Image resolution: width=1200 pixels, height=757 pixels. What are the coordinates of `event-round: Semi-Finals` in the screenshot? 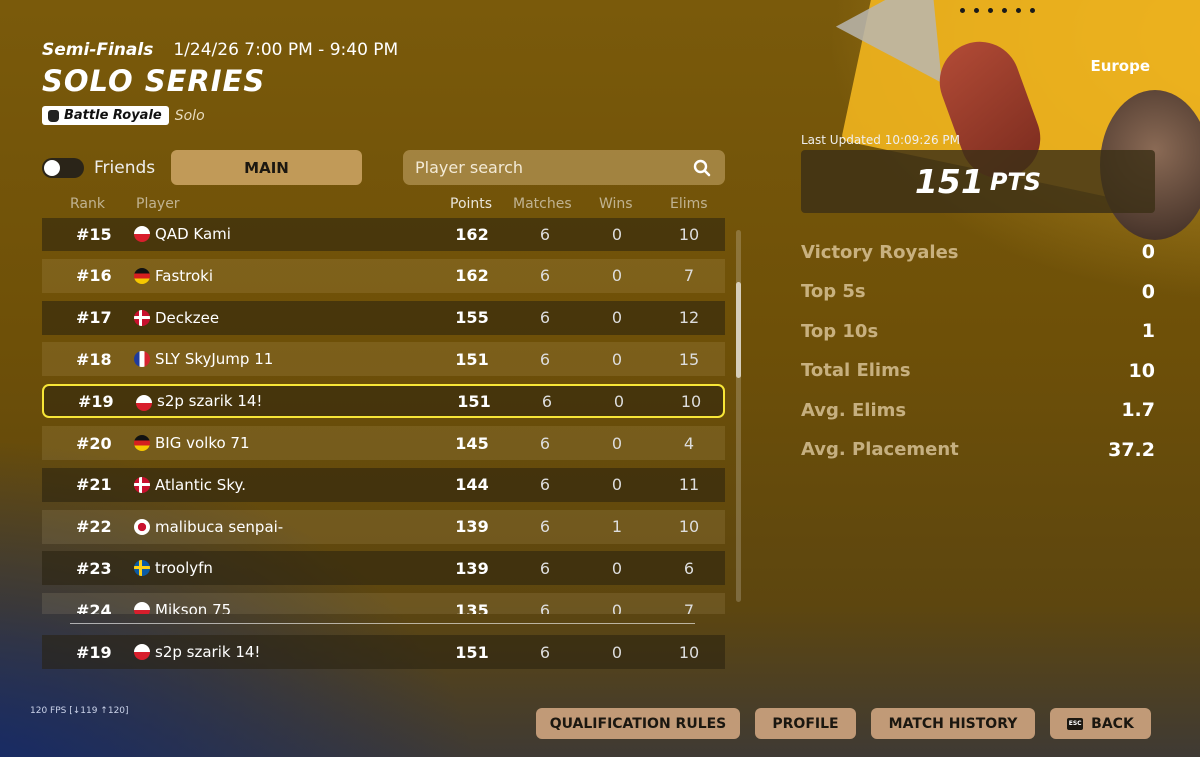 It's located at (98, 50).